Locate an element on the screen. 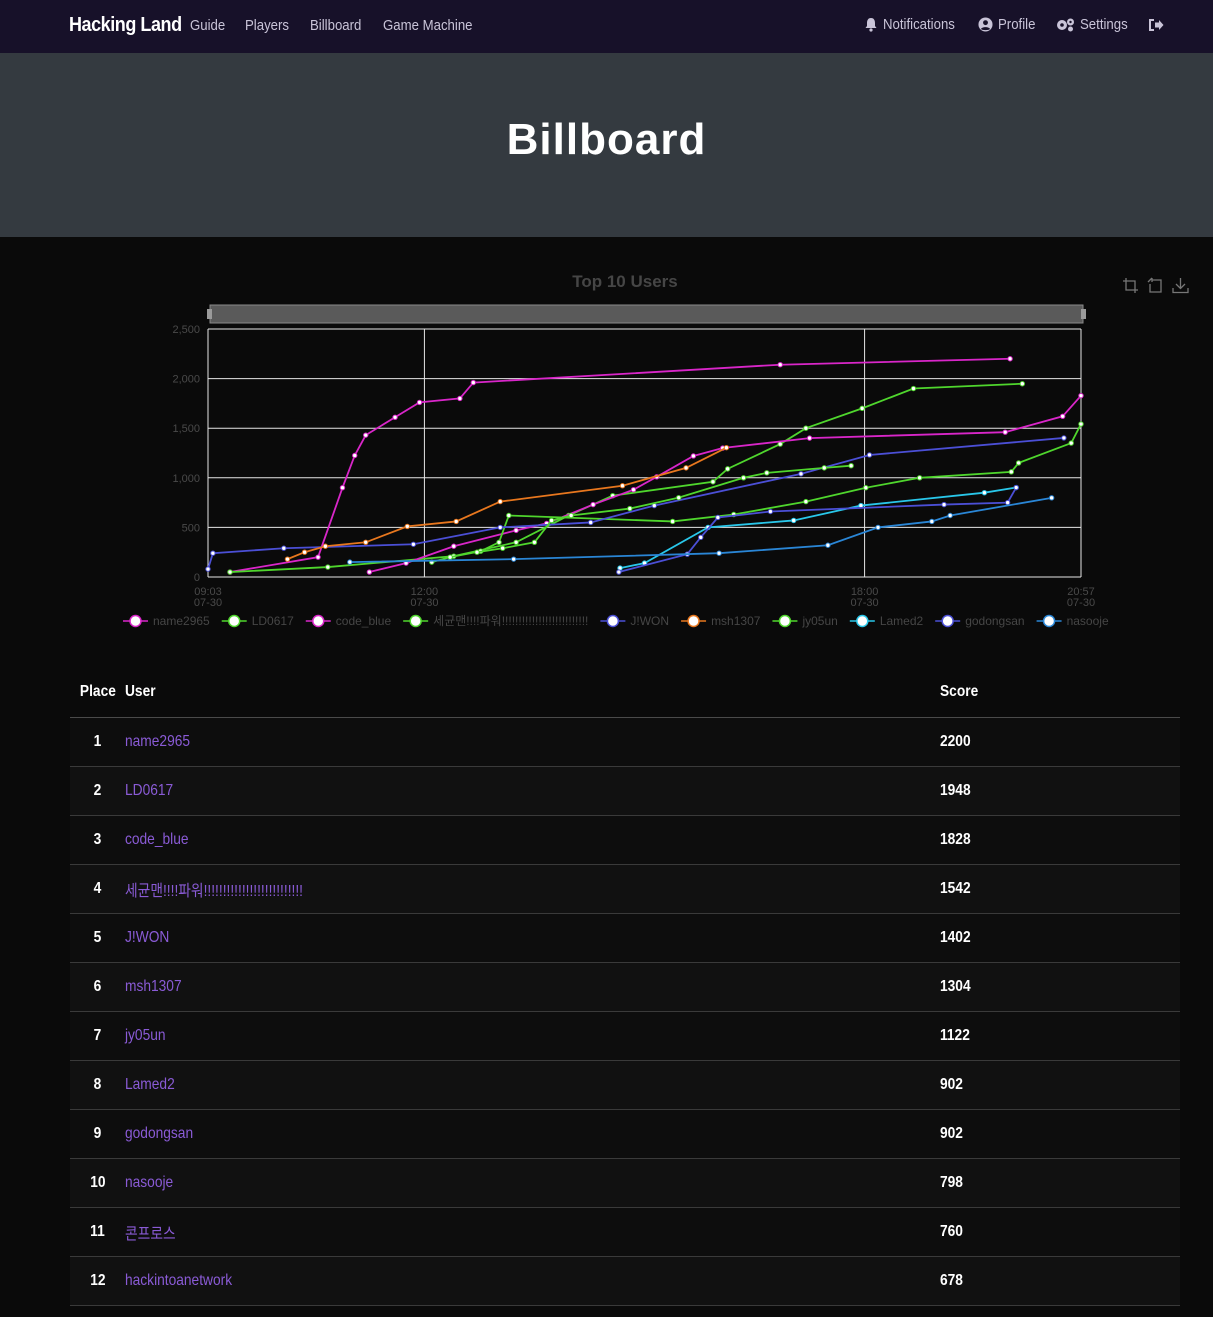 This screenshot has width=1213, height=1317. legend-item: nasooje is located at coordinates (1072, 621).